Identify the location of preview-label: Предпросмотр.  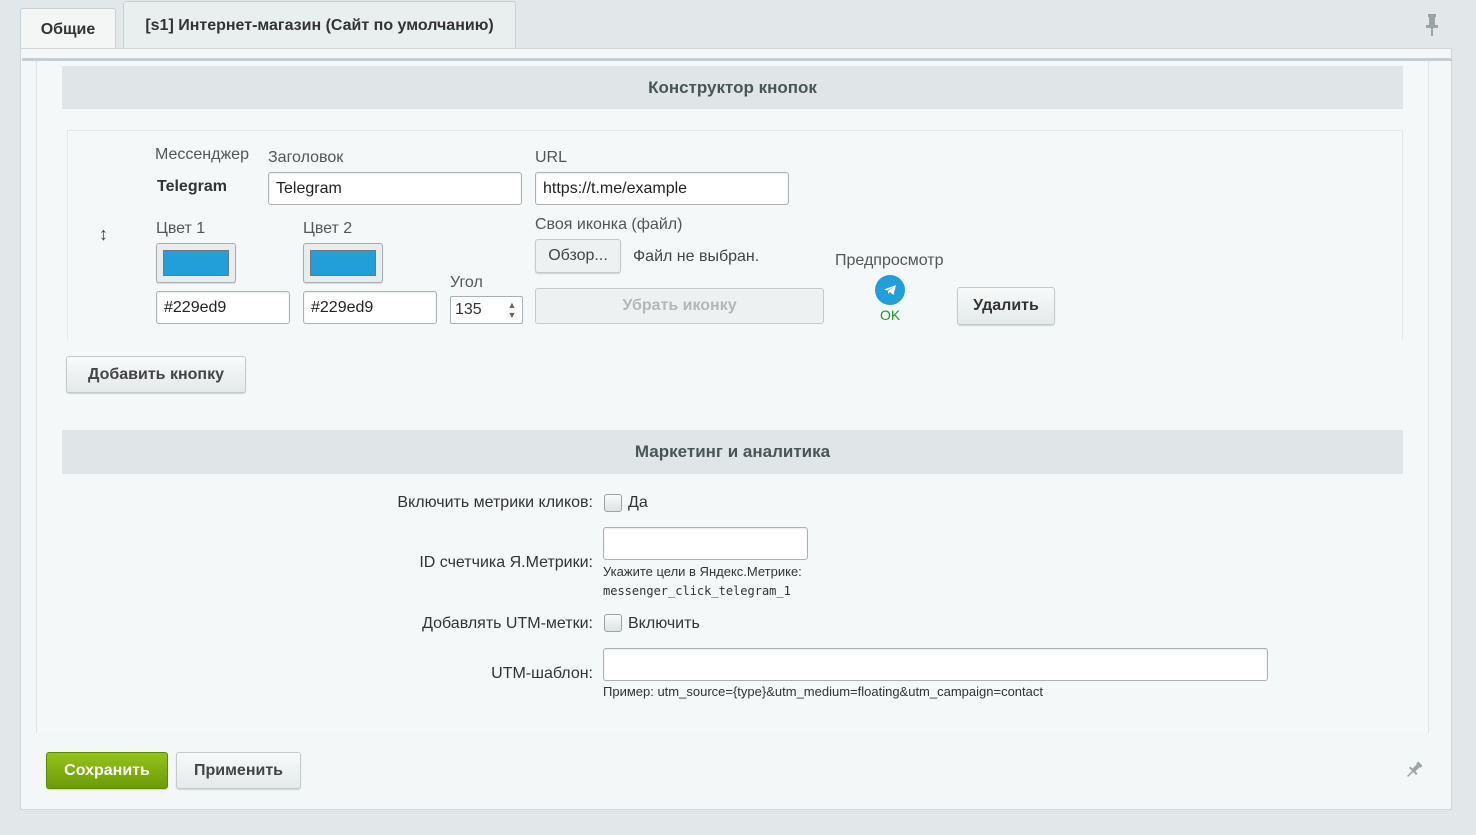
(889, 260).